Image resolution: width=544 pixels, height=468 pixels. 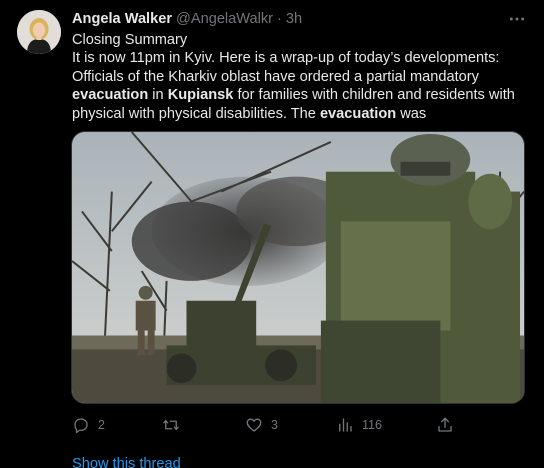 What do you see at coordinates (224, 19) in the screenshot?
I see `author-handle: @AngelaWalkr` at bounding box center [224, 19].